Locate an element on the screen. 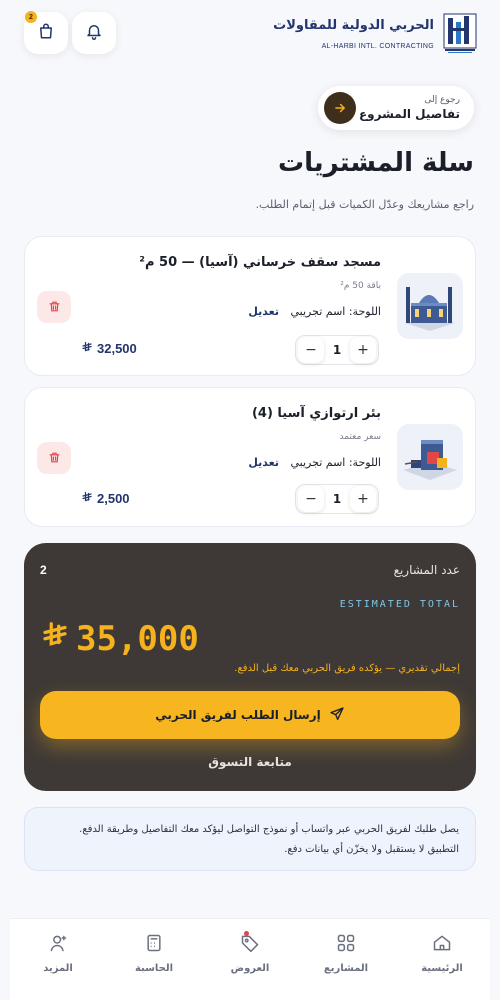 The width and height of the screenshot is (500, 1000). tag-icon is located at coordinates (250, 945).